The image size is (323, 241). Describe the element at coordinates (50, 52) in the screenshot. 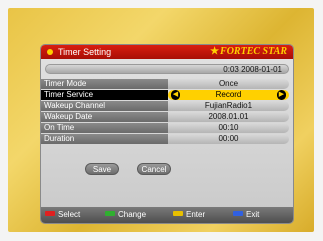

I see `bullet-icon` at that location.